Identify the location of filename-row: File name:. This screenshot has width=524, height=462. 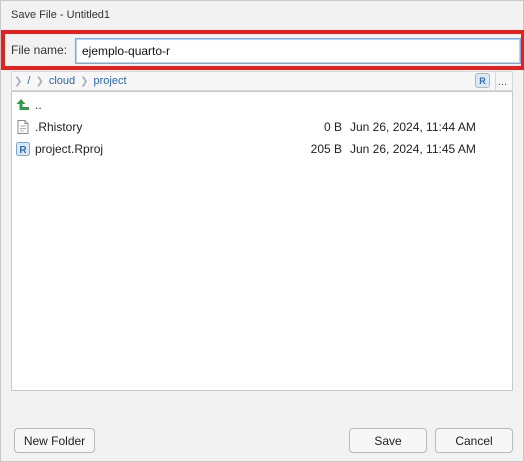
(262, 50).